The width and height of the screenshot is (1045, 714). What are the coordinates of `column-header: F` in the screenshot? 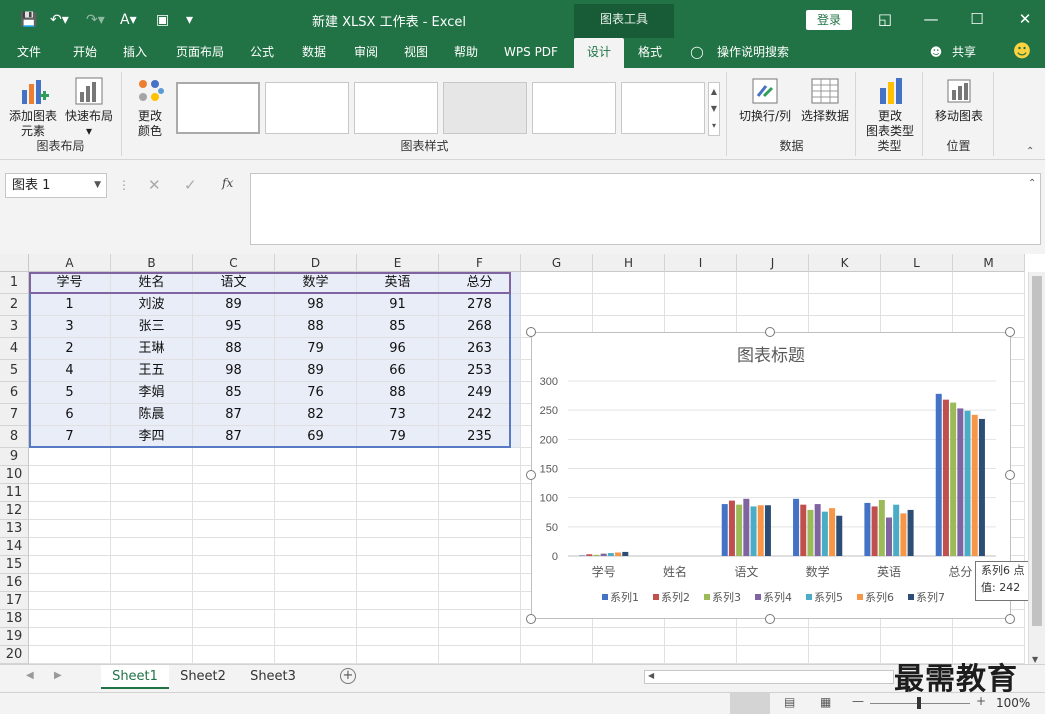 It's located at (480, 263).